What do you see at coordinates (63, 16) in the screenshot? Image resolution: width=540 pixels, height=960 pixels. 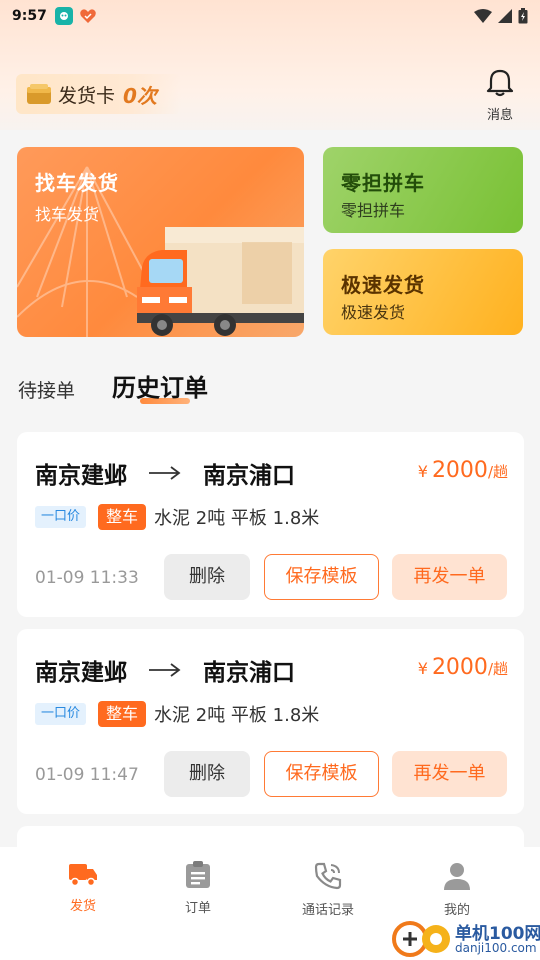 I see `app-notification-icon` at bounding box center [63, 16].